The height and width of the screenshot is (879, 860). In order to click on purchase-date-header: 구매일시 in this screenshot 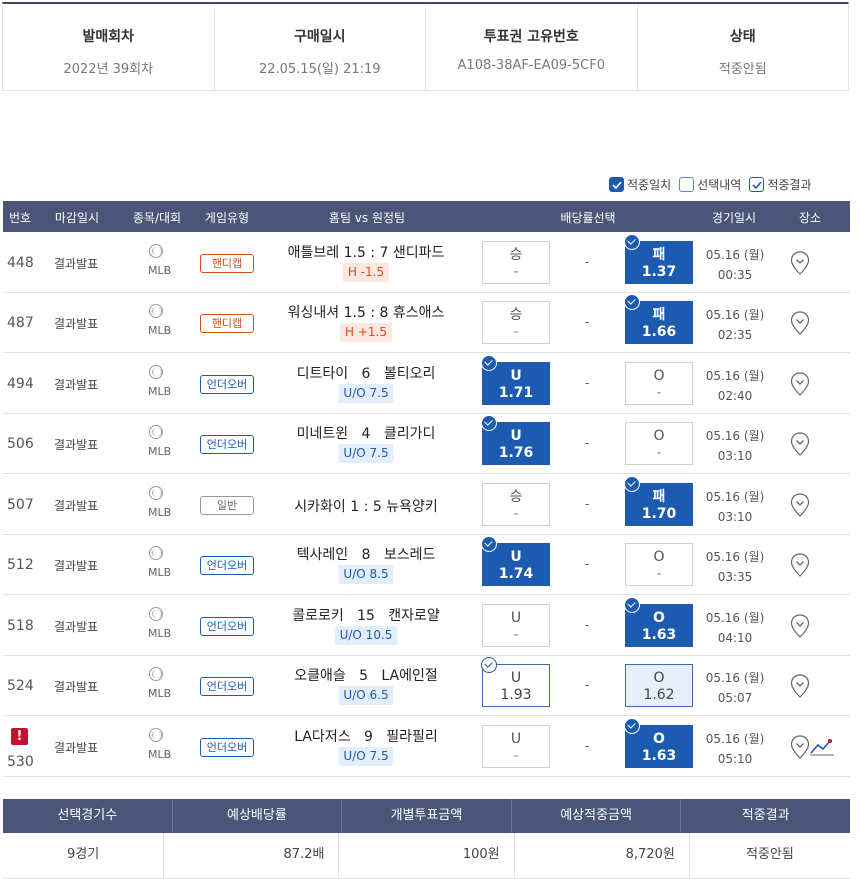, I will do `click(319, 37)`.